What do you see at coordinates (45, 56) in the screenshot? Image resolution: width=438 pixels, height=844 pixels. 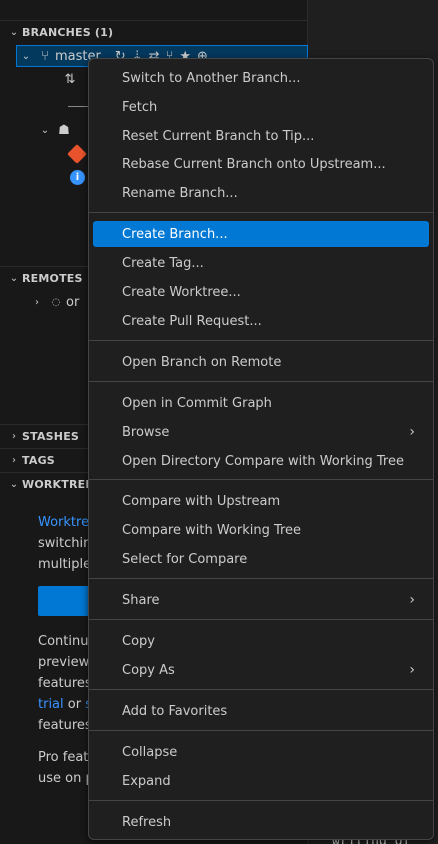 I see `branch-icon: ⑂` at bounding box center [45, 56].